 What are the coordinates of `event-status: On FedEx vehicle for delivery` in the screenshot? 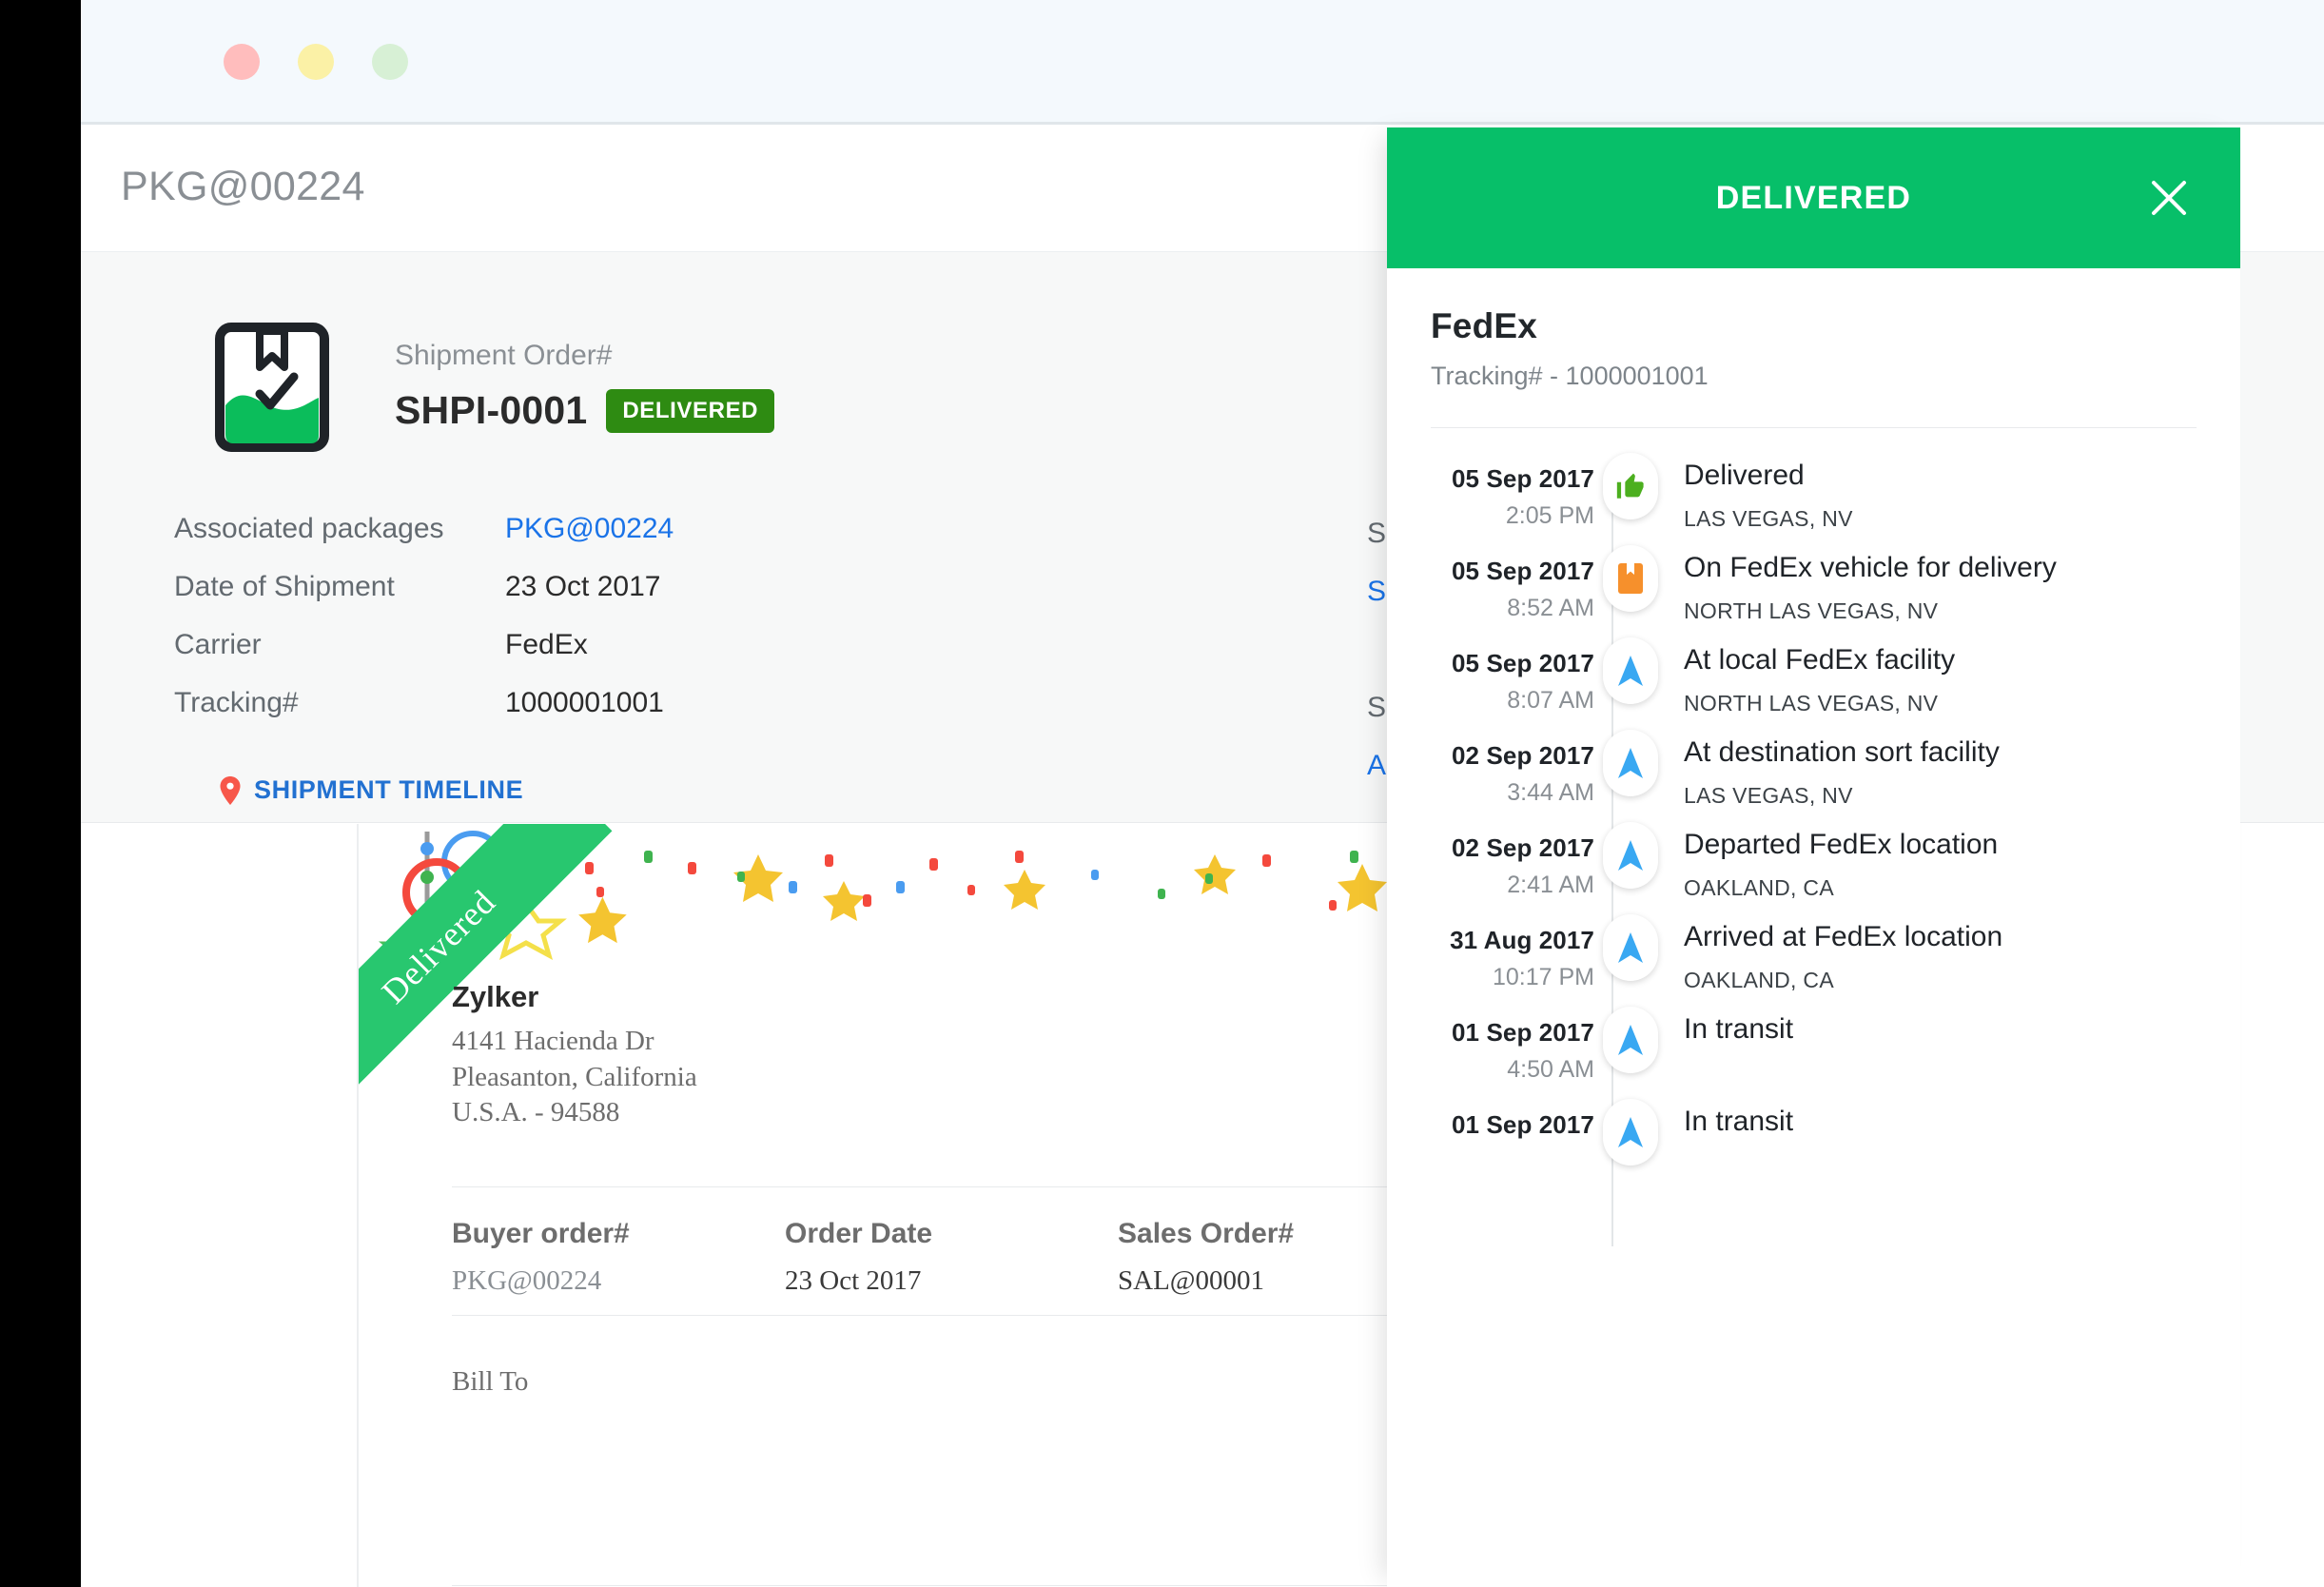 It's located at (1870, 567).